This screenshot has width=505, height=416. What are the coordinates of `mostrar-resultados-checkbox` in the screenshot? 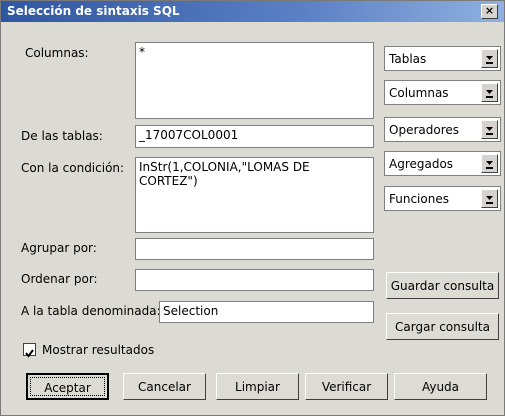 It's located at (29, 350).